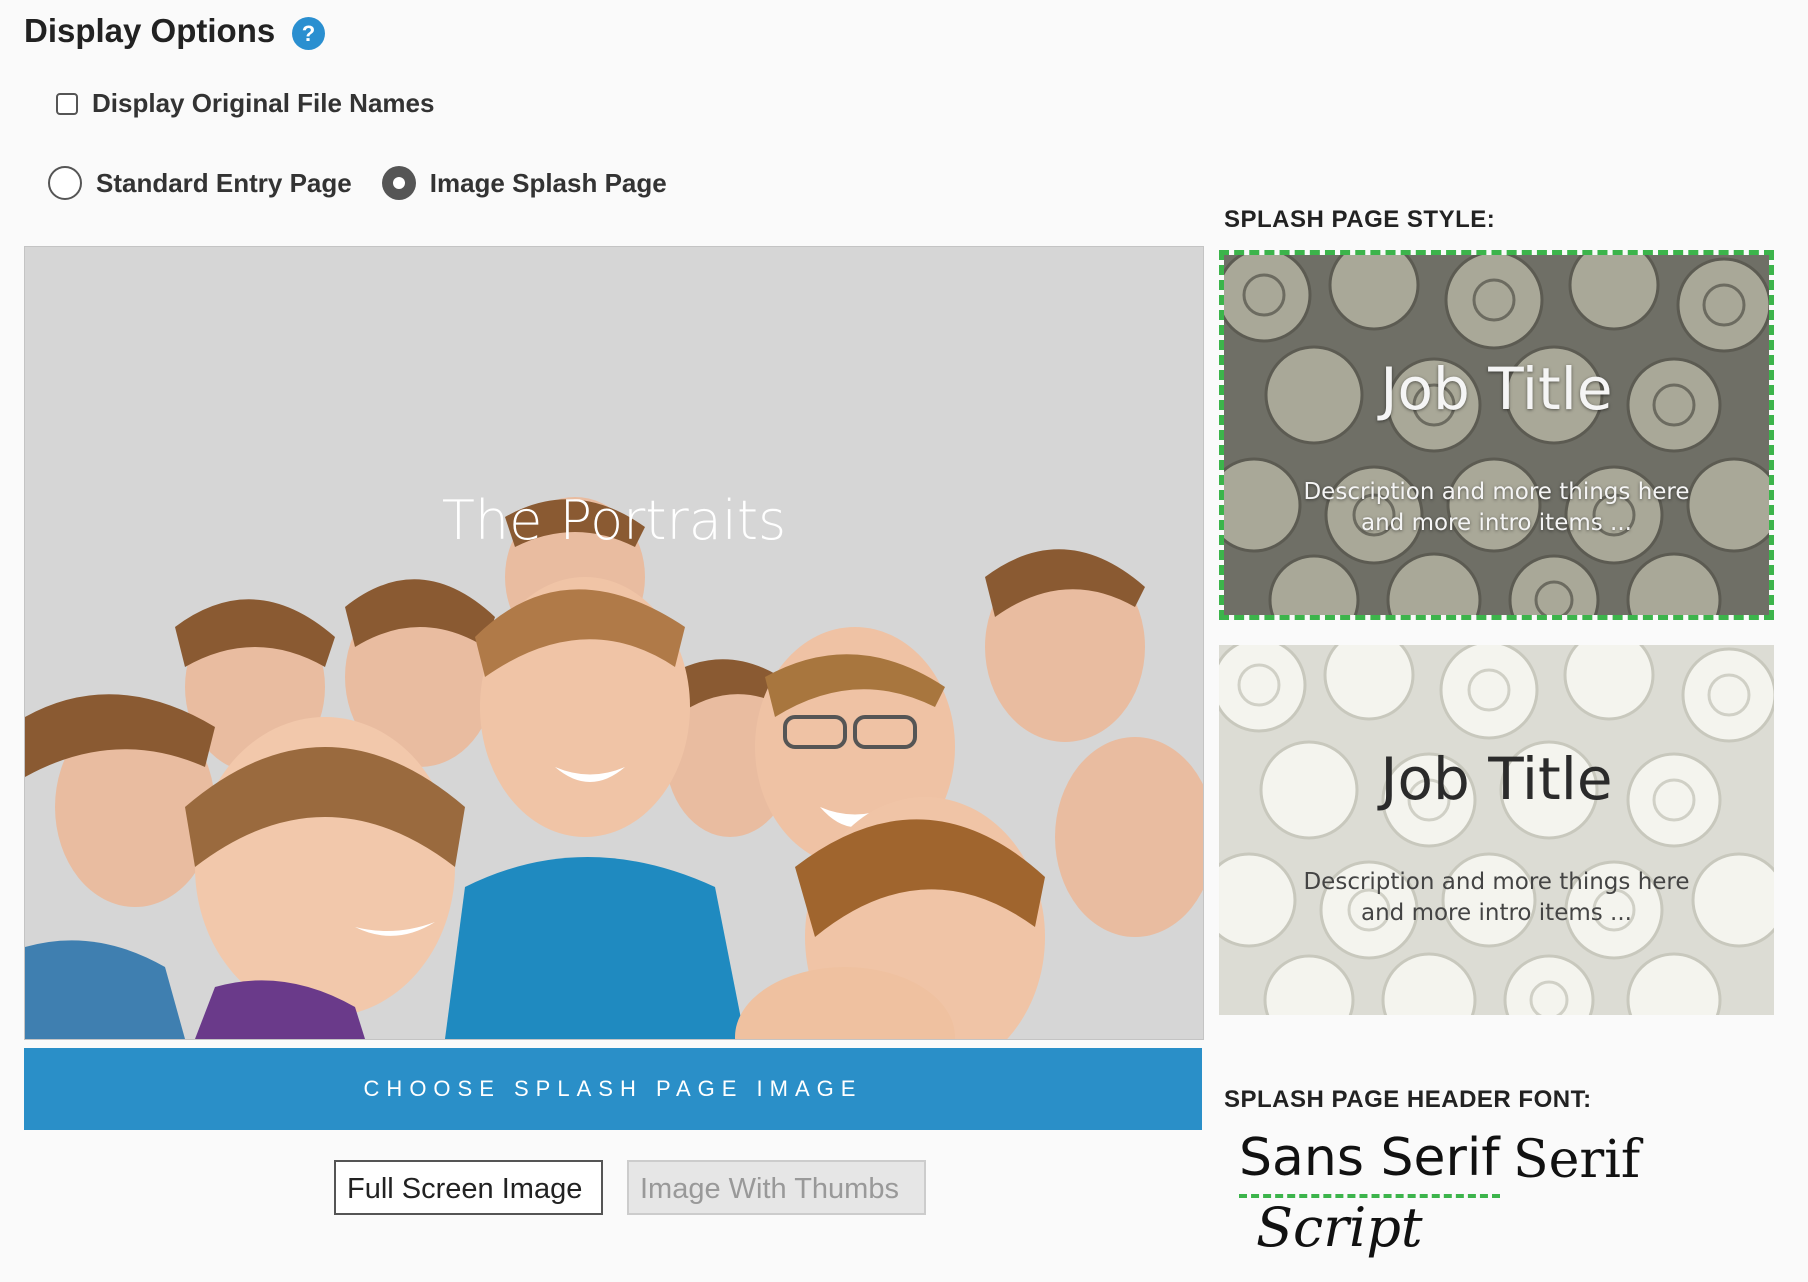 The height and width of the screenshot is (1282, 1808). I want to click on font-option-script: Script, so click(1339, 1227).